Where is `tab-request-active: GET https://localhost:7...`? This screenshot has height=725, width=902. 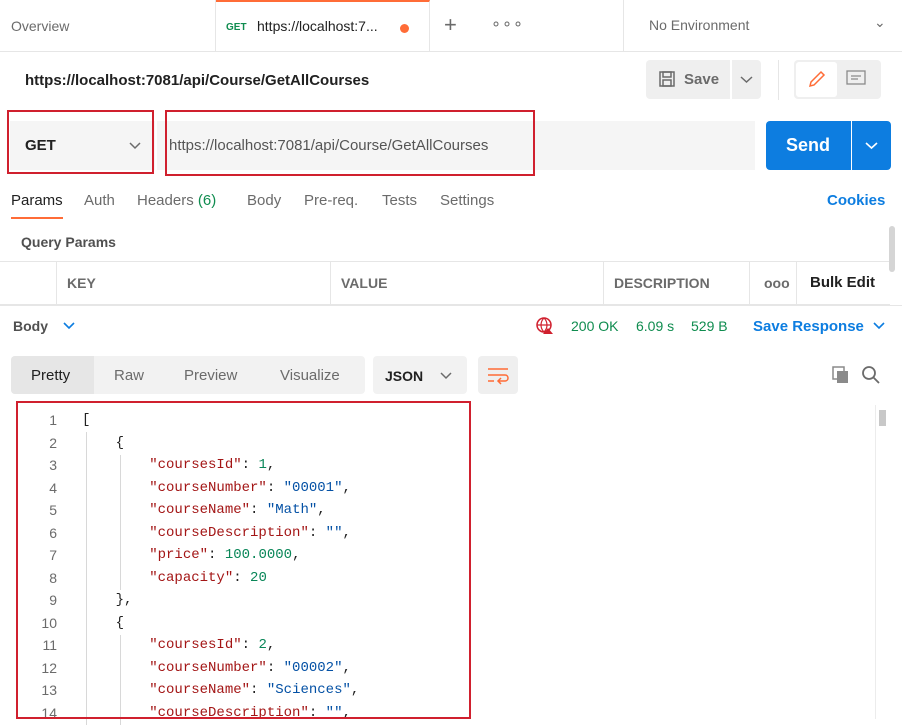
tab-request-active: GET https://localhost:7... is located at coordinates (323, 25).